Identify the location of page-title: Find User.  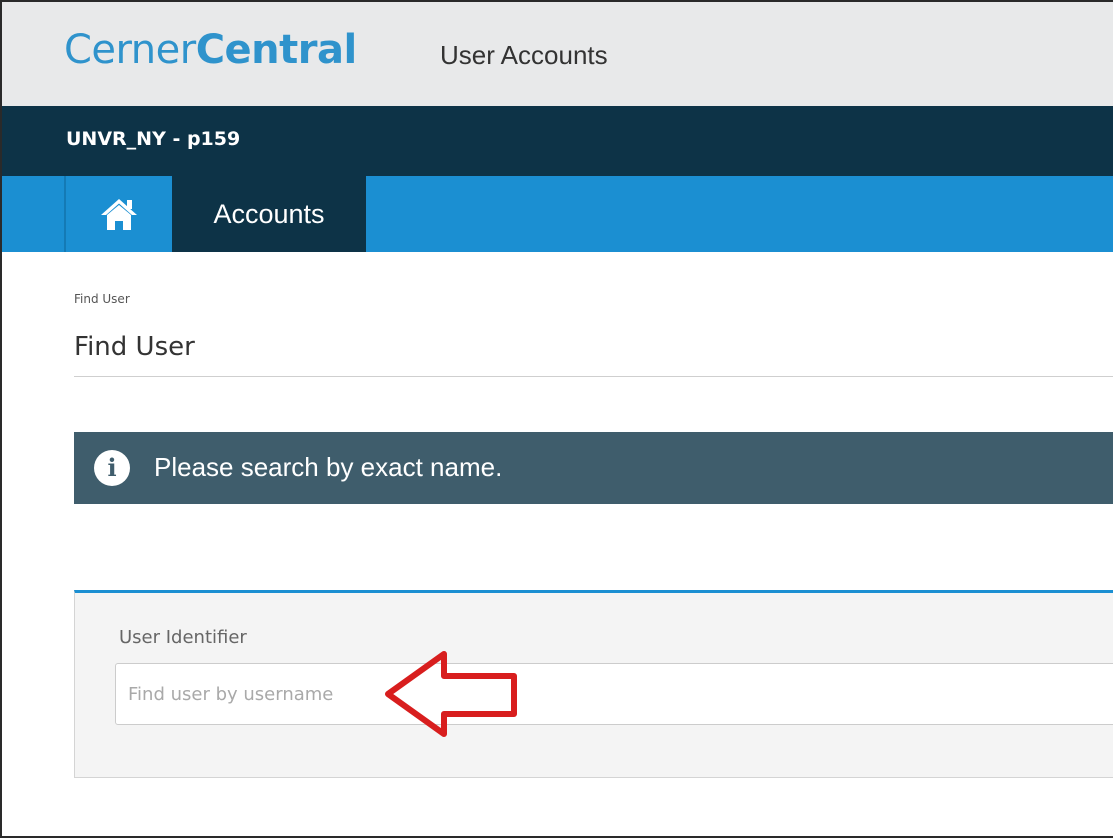
(134, 347).